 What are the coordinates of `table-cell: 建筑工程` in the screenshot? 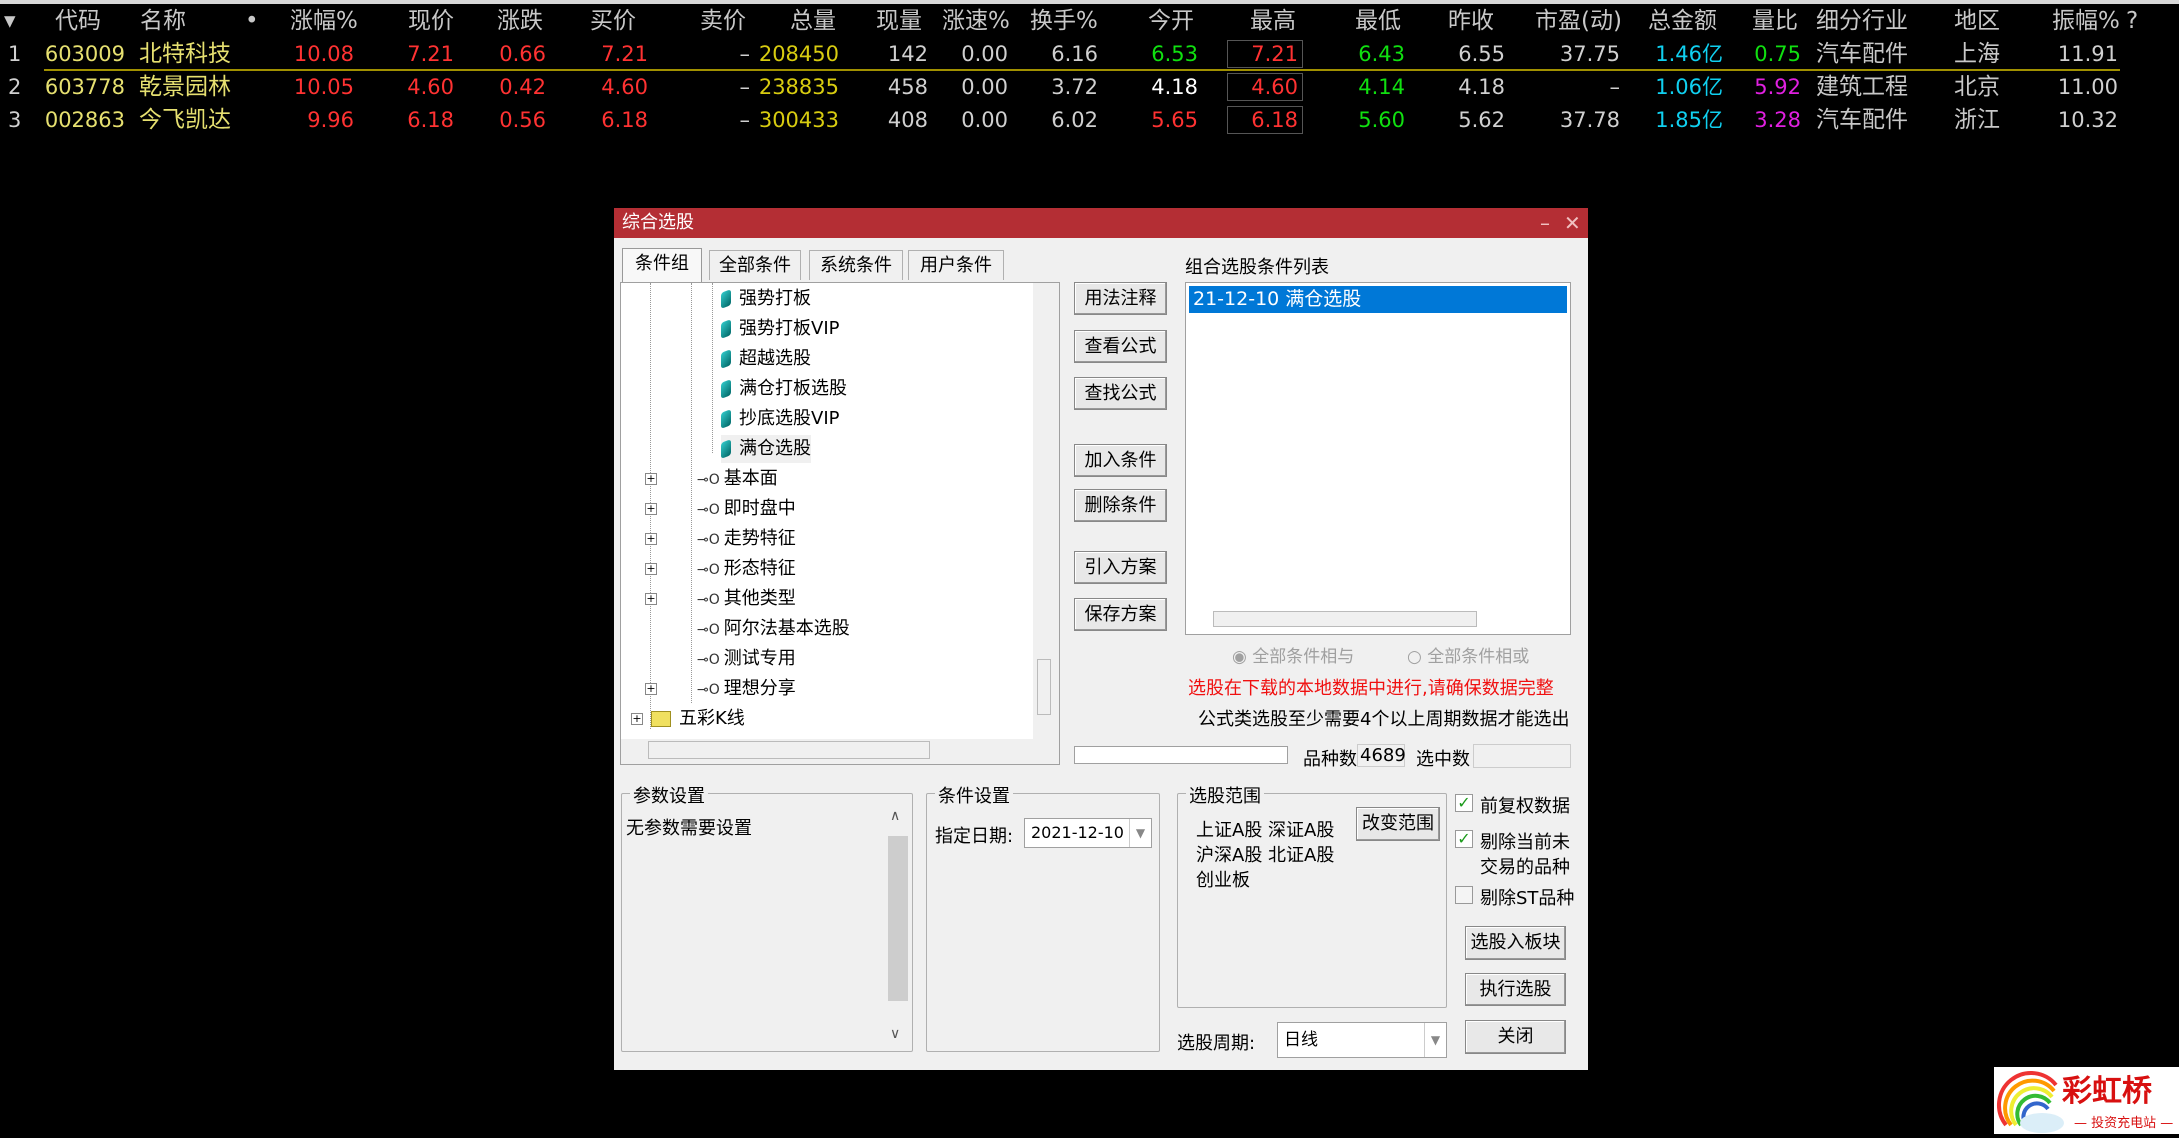 It's located at (1862, 87).